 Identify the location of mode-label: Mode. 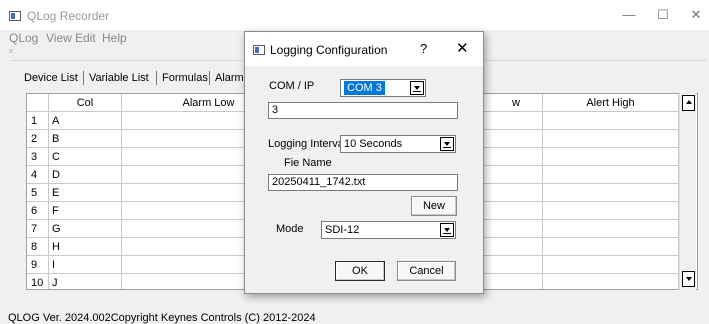
(290, 229).